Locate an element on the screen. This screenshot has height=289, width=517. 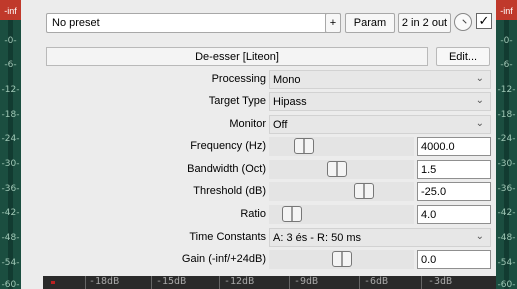
meter-scale-label: -18dB is located at coordinates (104, 281).